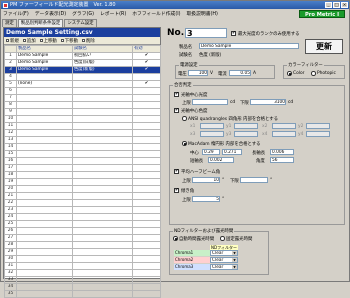  Describe the element at coordinates (82, 252) in the screenshot. I see `table-row: 29` at that location.